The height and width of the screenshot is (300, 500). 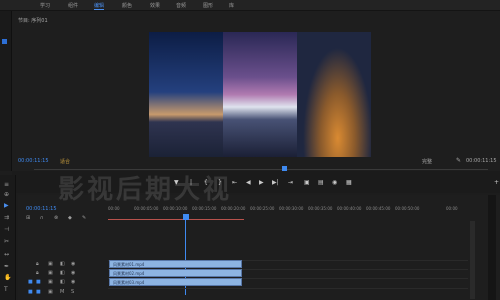 I want to click on pen-icon: ✒, so click(x=6, y=266).